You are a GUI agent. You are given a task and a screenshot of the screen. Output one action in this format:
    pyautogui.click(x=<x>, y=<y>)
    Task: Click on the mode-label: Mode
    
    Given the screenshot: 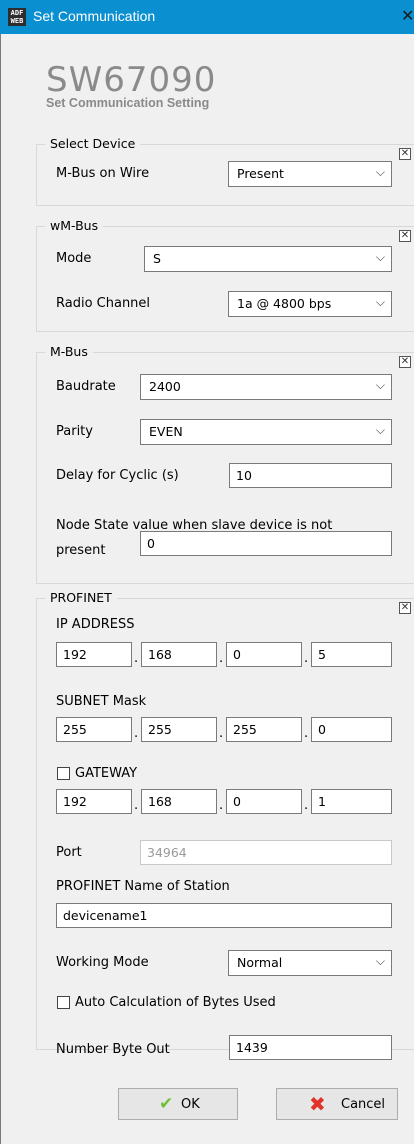 What is the action you would take?
    pyautogui.click(x=74, y=258)
    